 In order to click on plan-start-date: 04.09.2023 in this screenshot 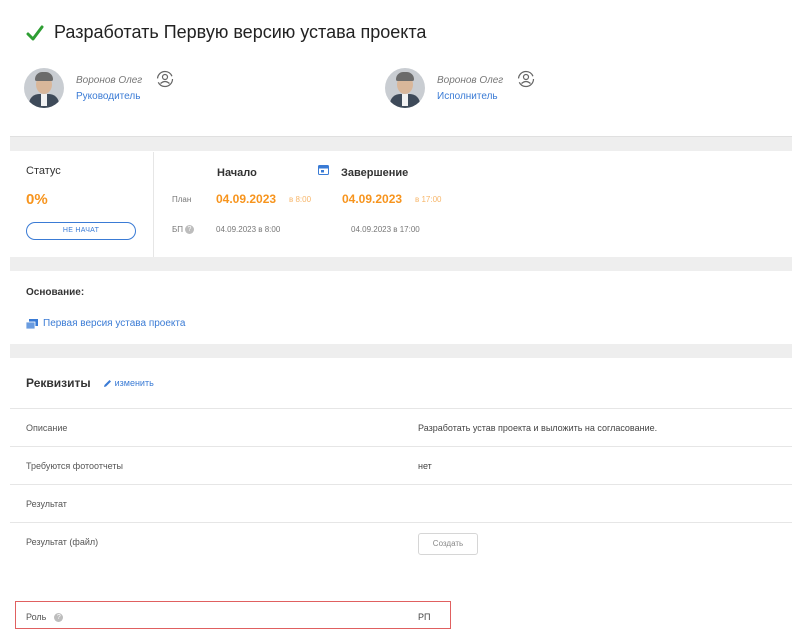, I will do `click(246, 199)`.